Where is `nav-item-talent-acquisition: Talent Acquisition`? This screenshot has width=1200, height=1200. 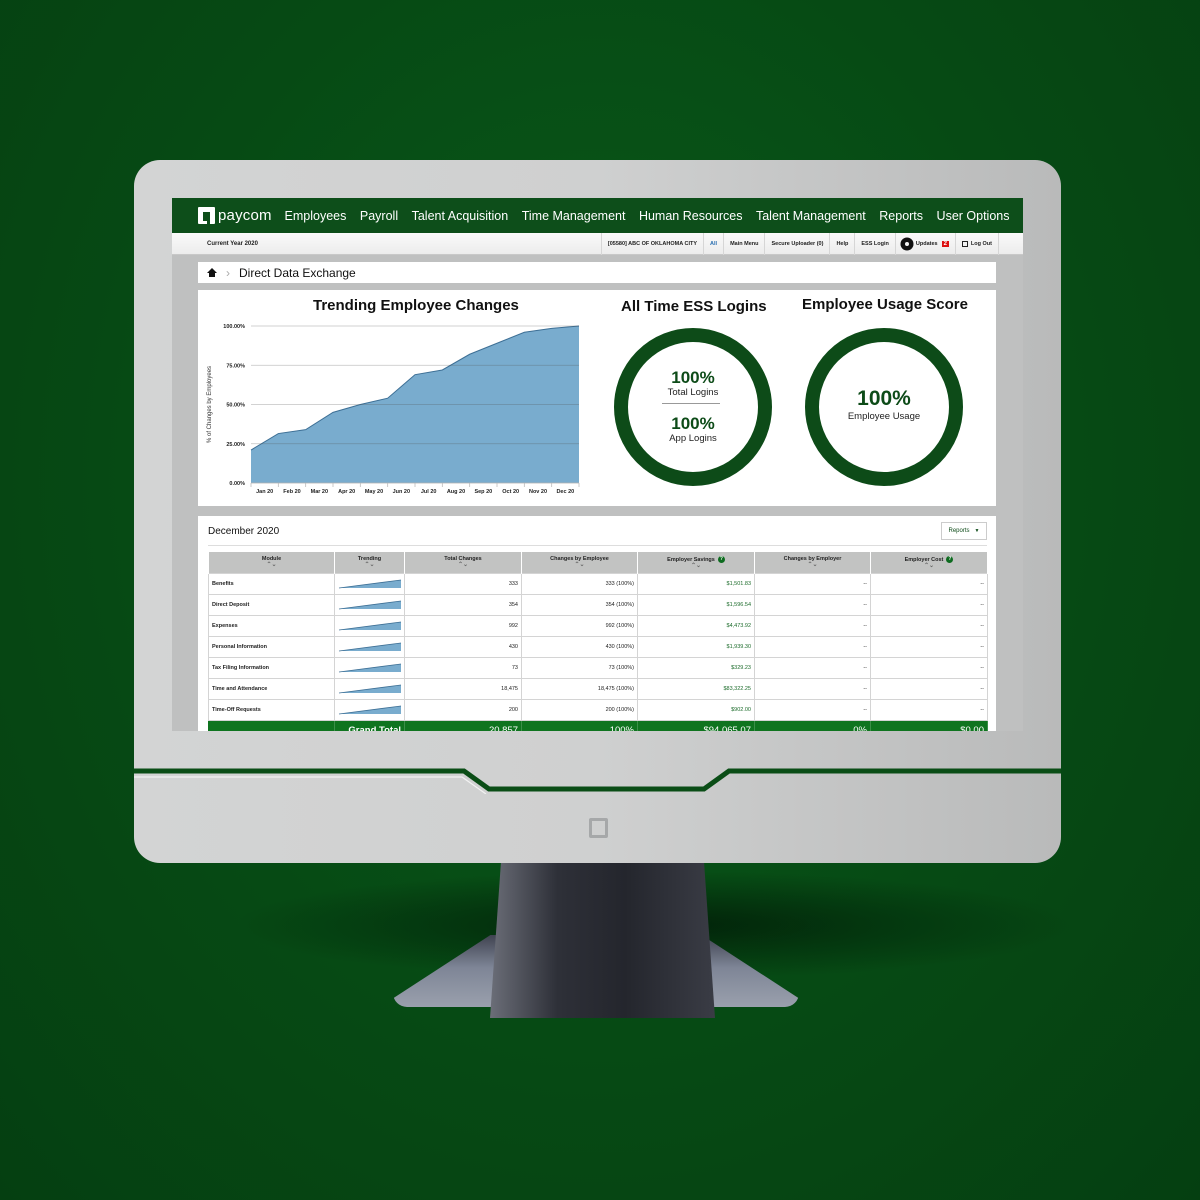 nav-item-talent-acquisition: Talent Acquisition is located at coordinates (460, 216).